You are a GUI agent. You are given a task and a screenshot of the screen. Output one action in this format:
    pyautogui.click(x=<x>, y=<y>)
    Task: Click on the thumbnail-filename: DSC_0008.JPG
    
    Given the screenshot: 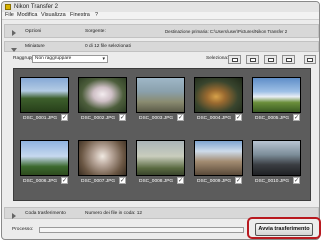 What is the action you would take?
    pyautogui.click(x=156, y=181)
    